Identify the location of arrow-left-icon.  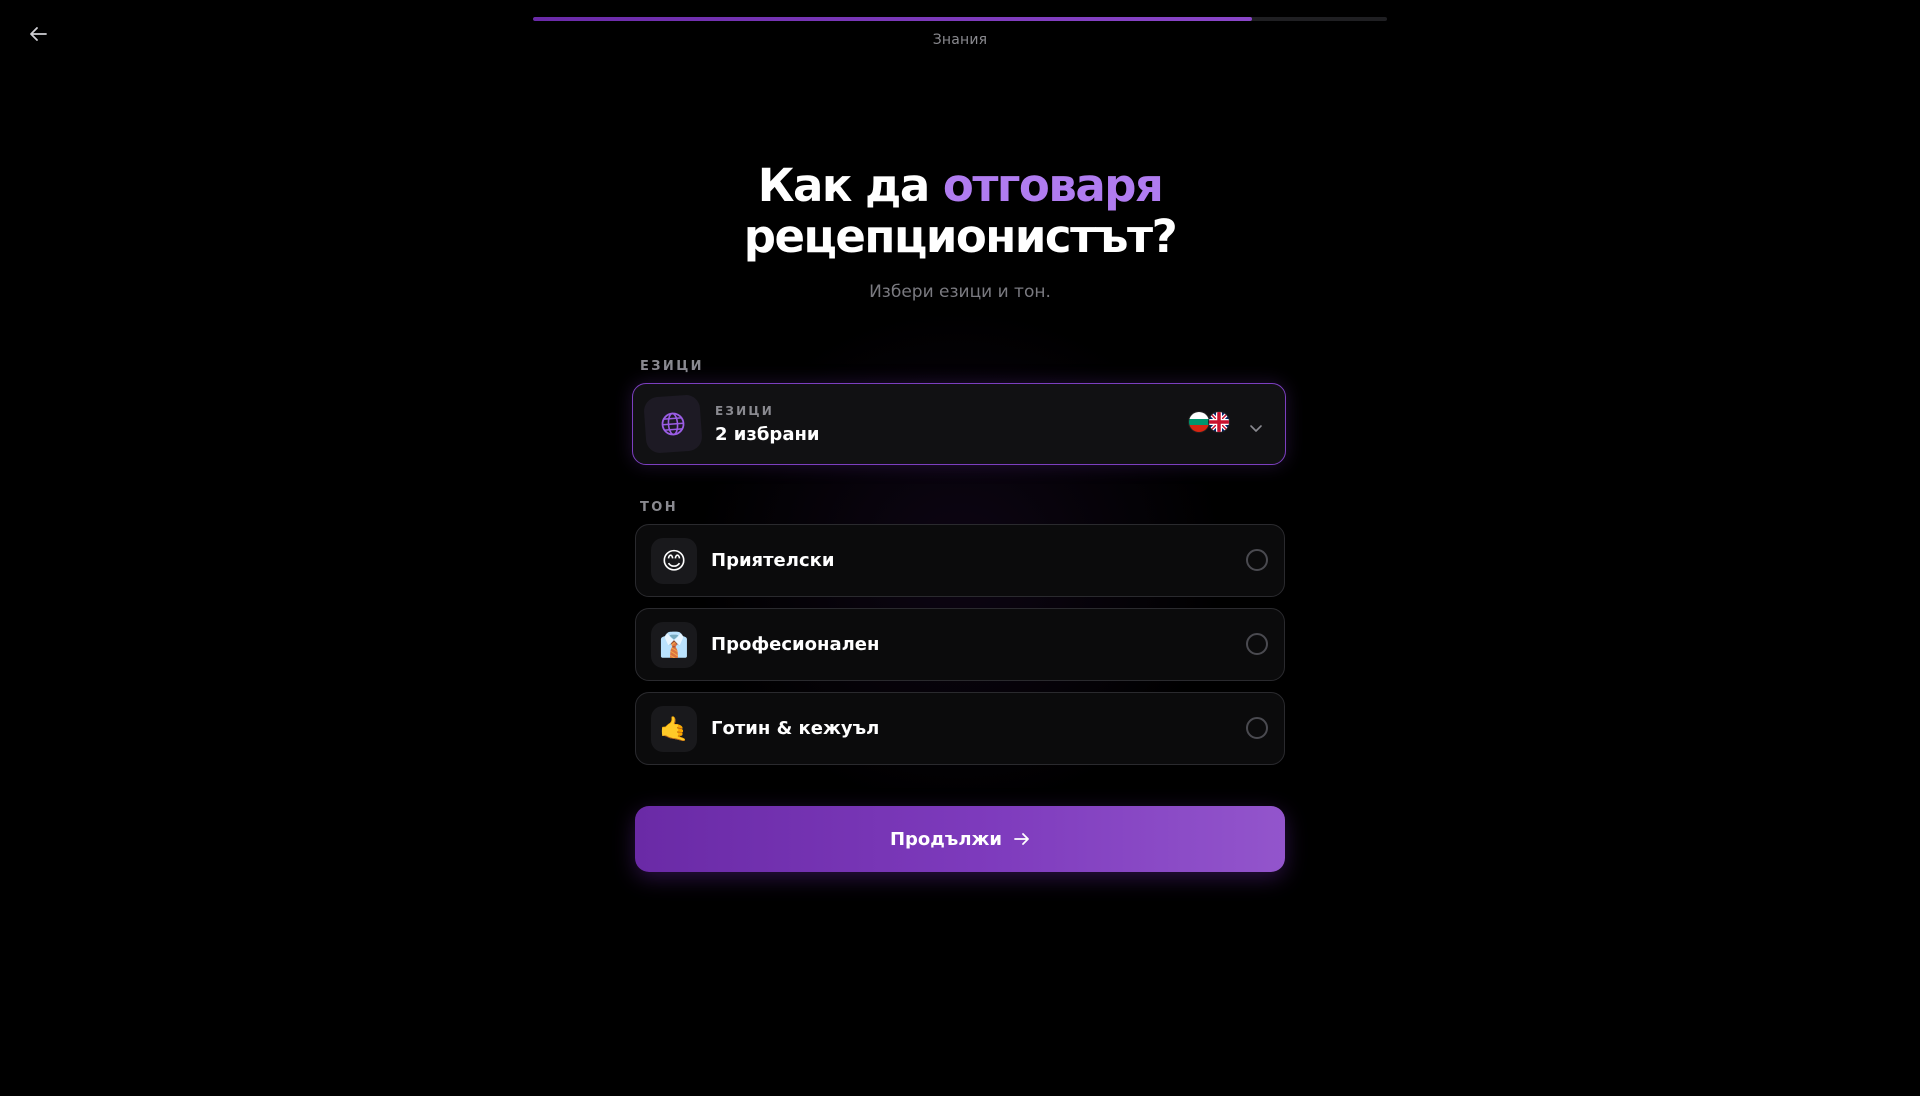
(38, 34).